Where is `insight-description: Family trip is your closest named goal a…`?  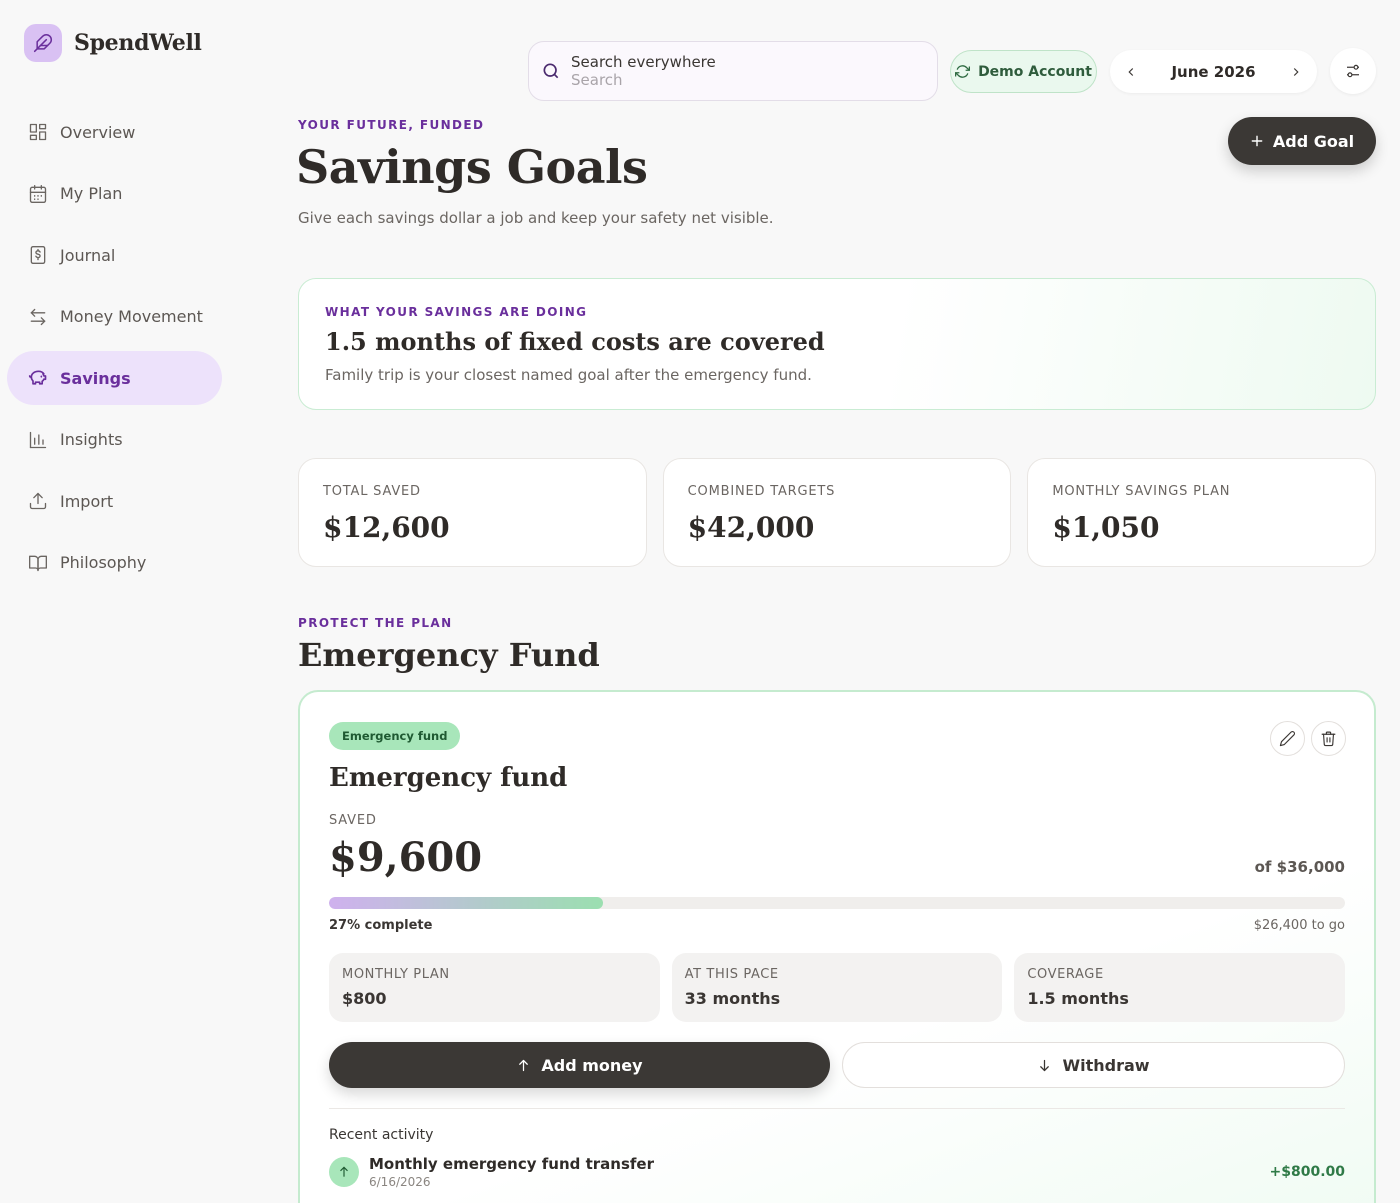
insight-description: Family trip is your closest named goal a… is located at coordinates (568, 375).